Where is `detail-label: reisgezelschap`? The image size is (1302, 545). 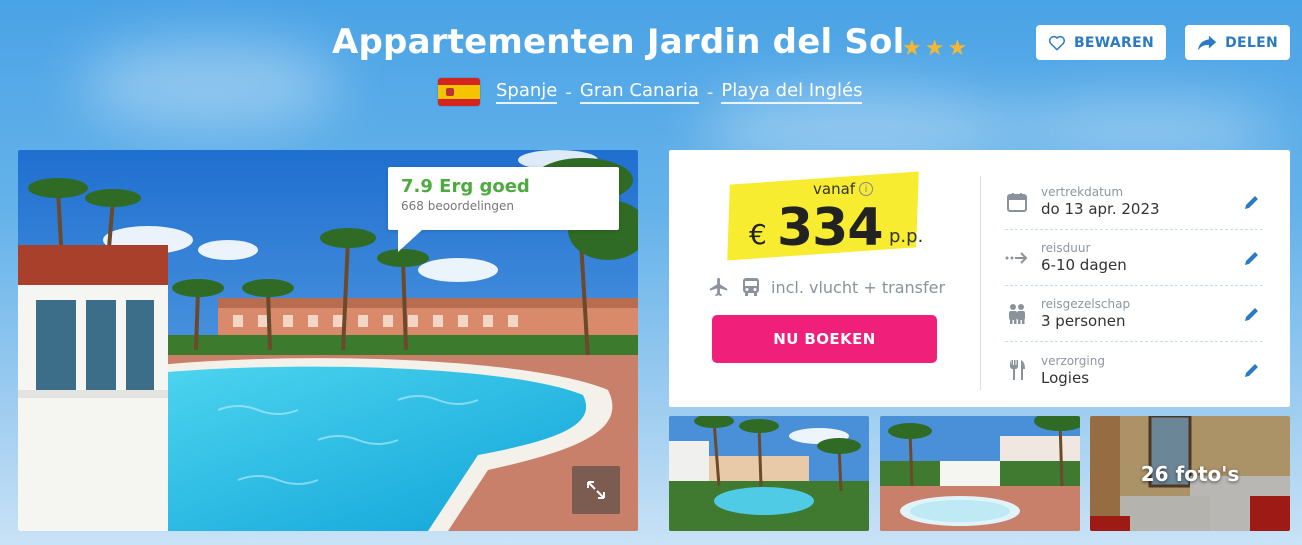
detail-label: reisgezelschap is located at coordinates (1086, 304).